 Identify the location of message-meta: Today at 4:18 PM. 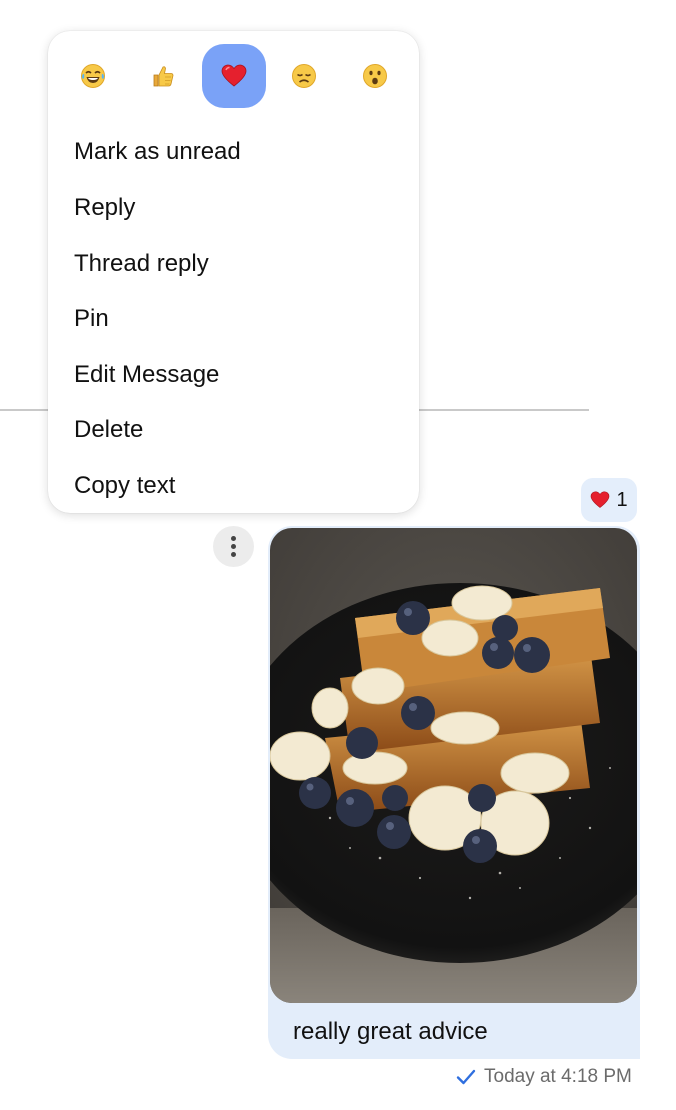
(544, 1077).